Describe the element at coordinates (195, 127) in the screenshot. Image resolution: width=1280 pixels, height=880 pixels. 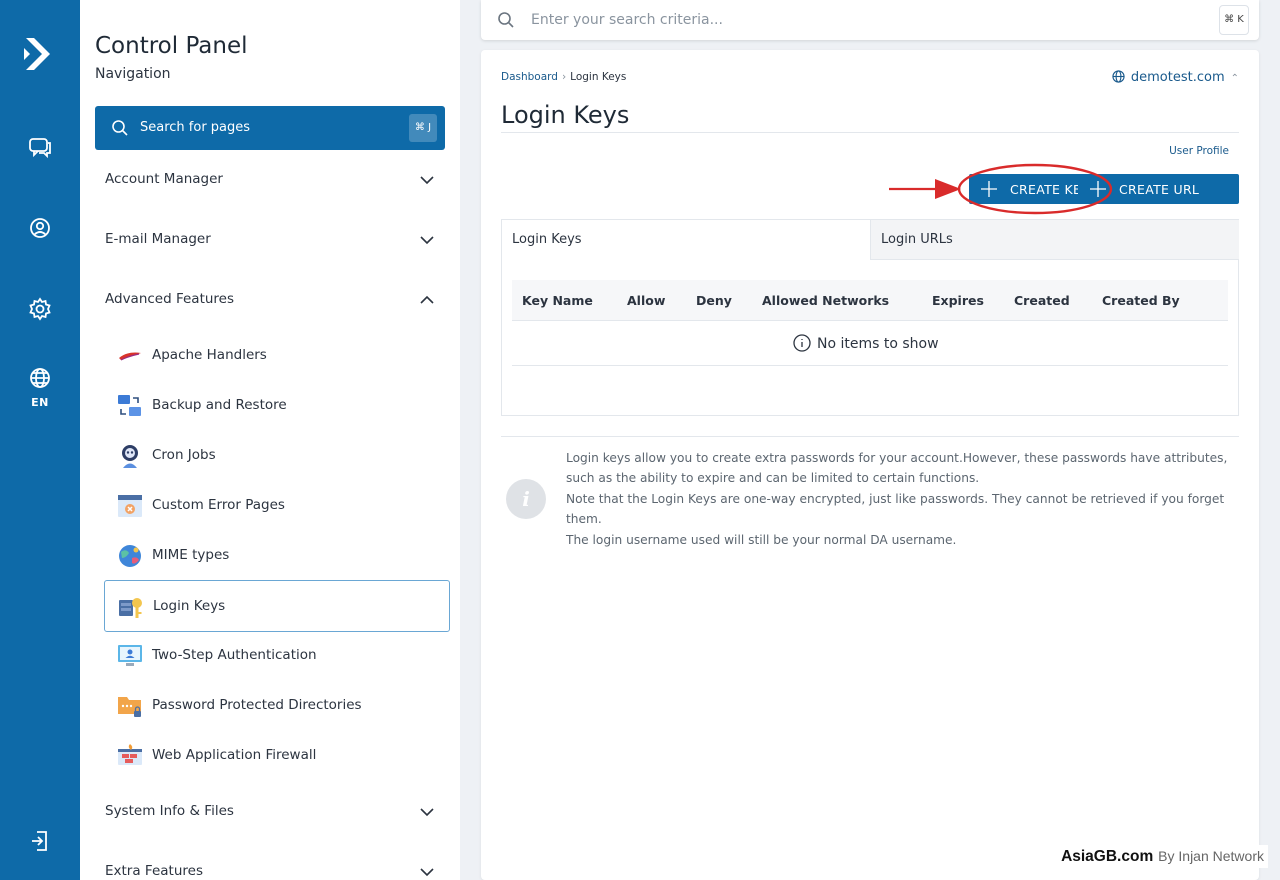
I see `page-search-placeholder: Search for pages` at that location.